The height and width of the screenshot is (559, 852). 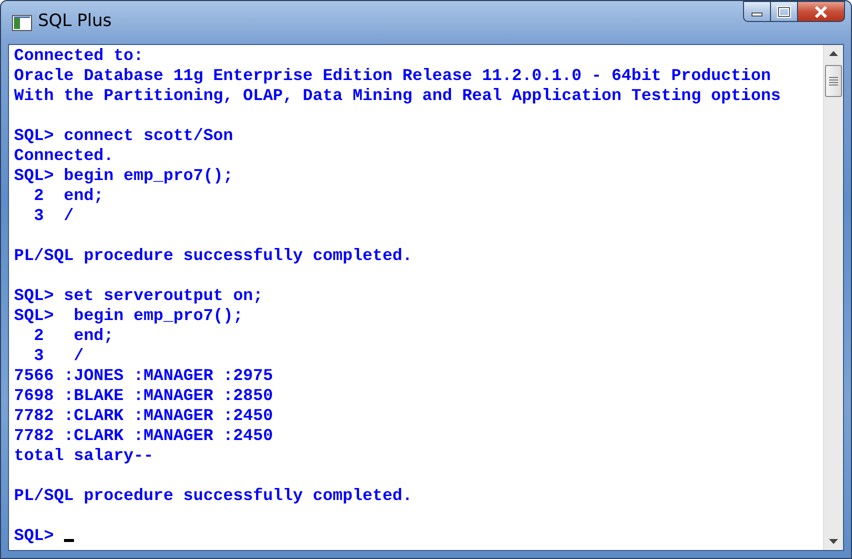 I want to click on console-line: 7698 :BLAKE :MANAGER :2850, so click(x=143, y=395).